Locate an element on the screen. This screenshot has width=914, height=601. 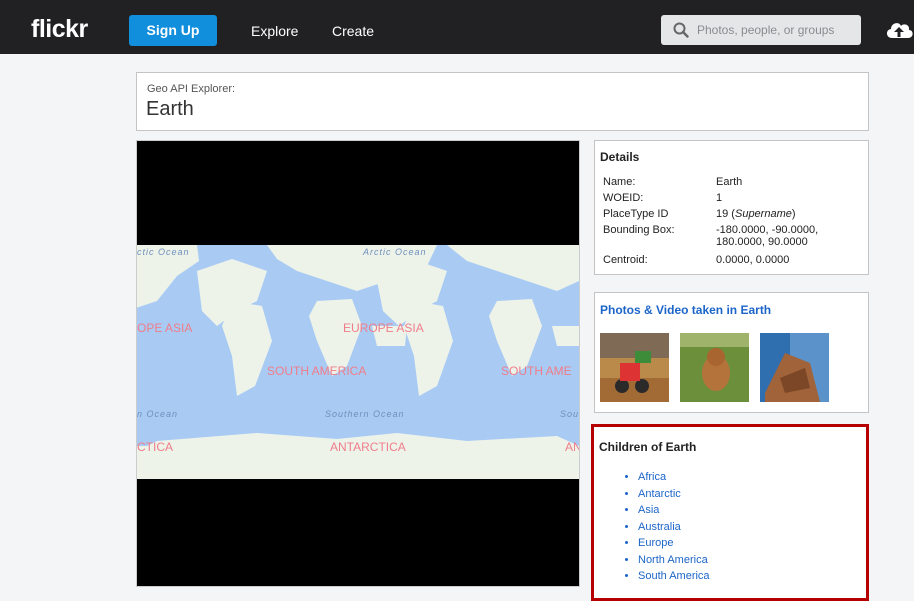
detail-value-placetype: 19 (Supername) is located at coordinates (756, 214).